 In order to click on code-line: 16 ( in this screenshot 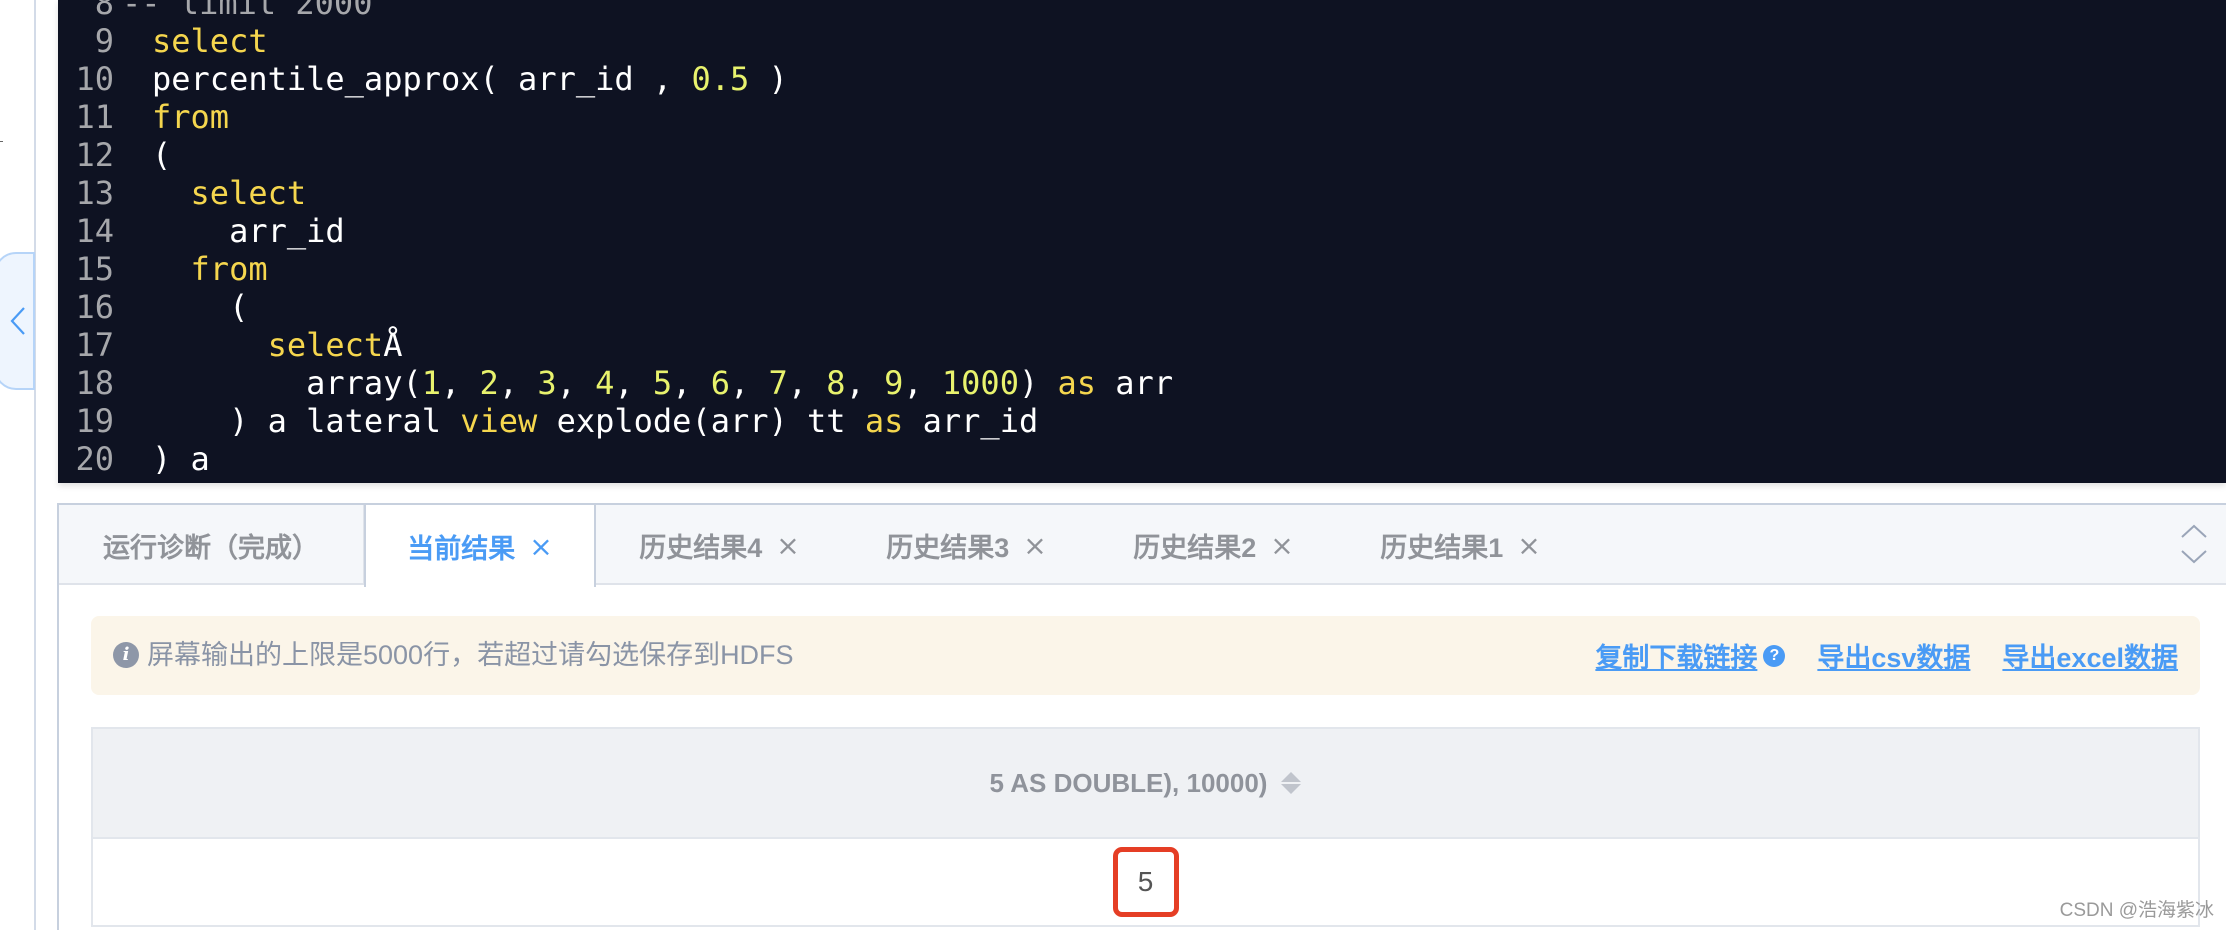, I will do `click(153, 307)`.